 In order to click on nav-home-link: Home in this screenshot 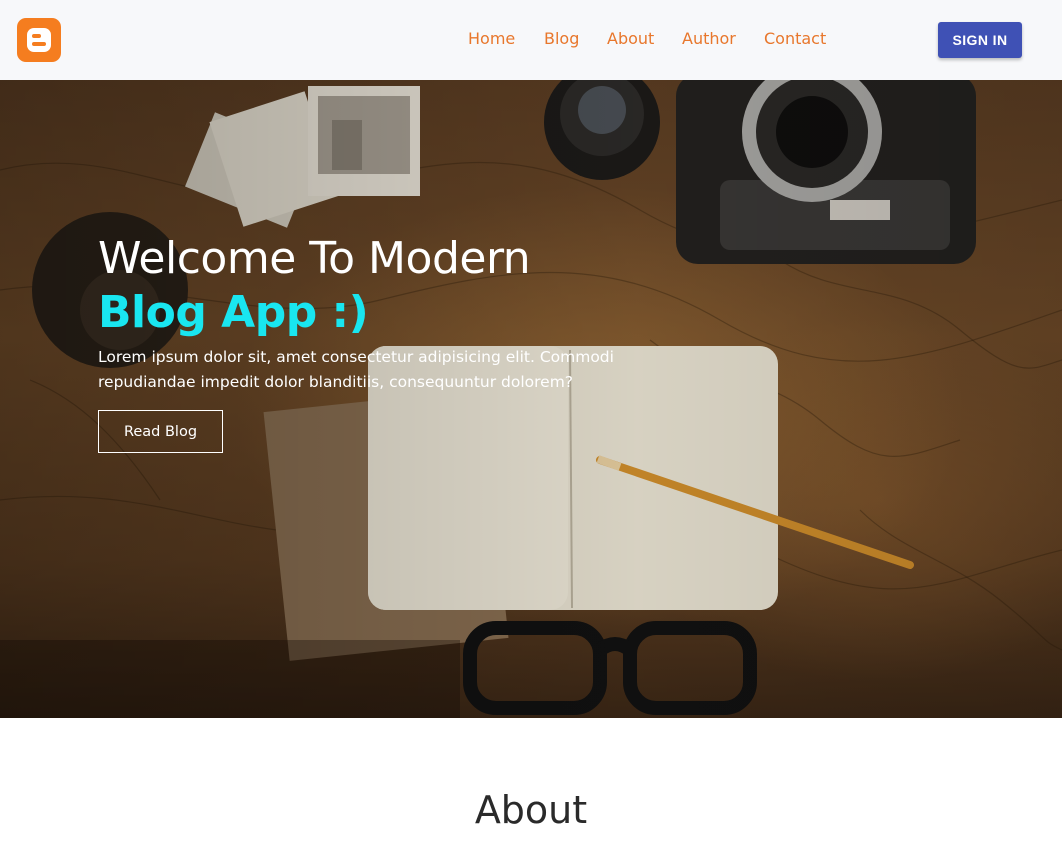, I will do `click(491, 39)`.